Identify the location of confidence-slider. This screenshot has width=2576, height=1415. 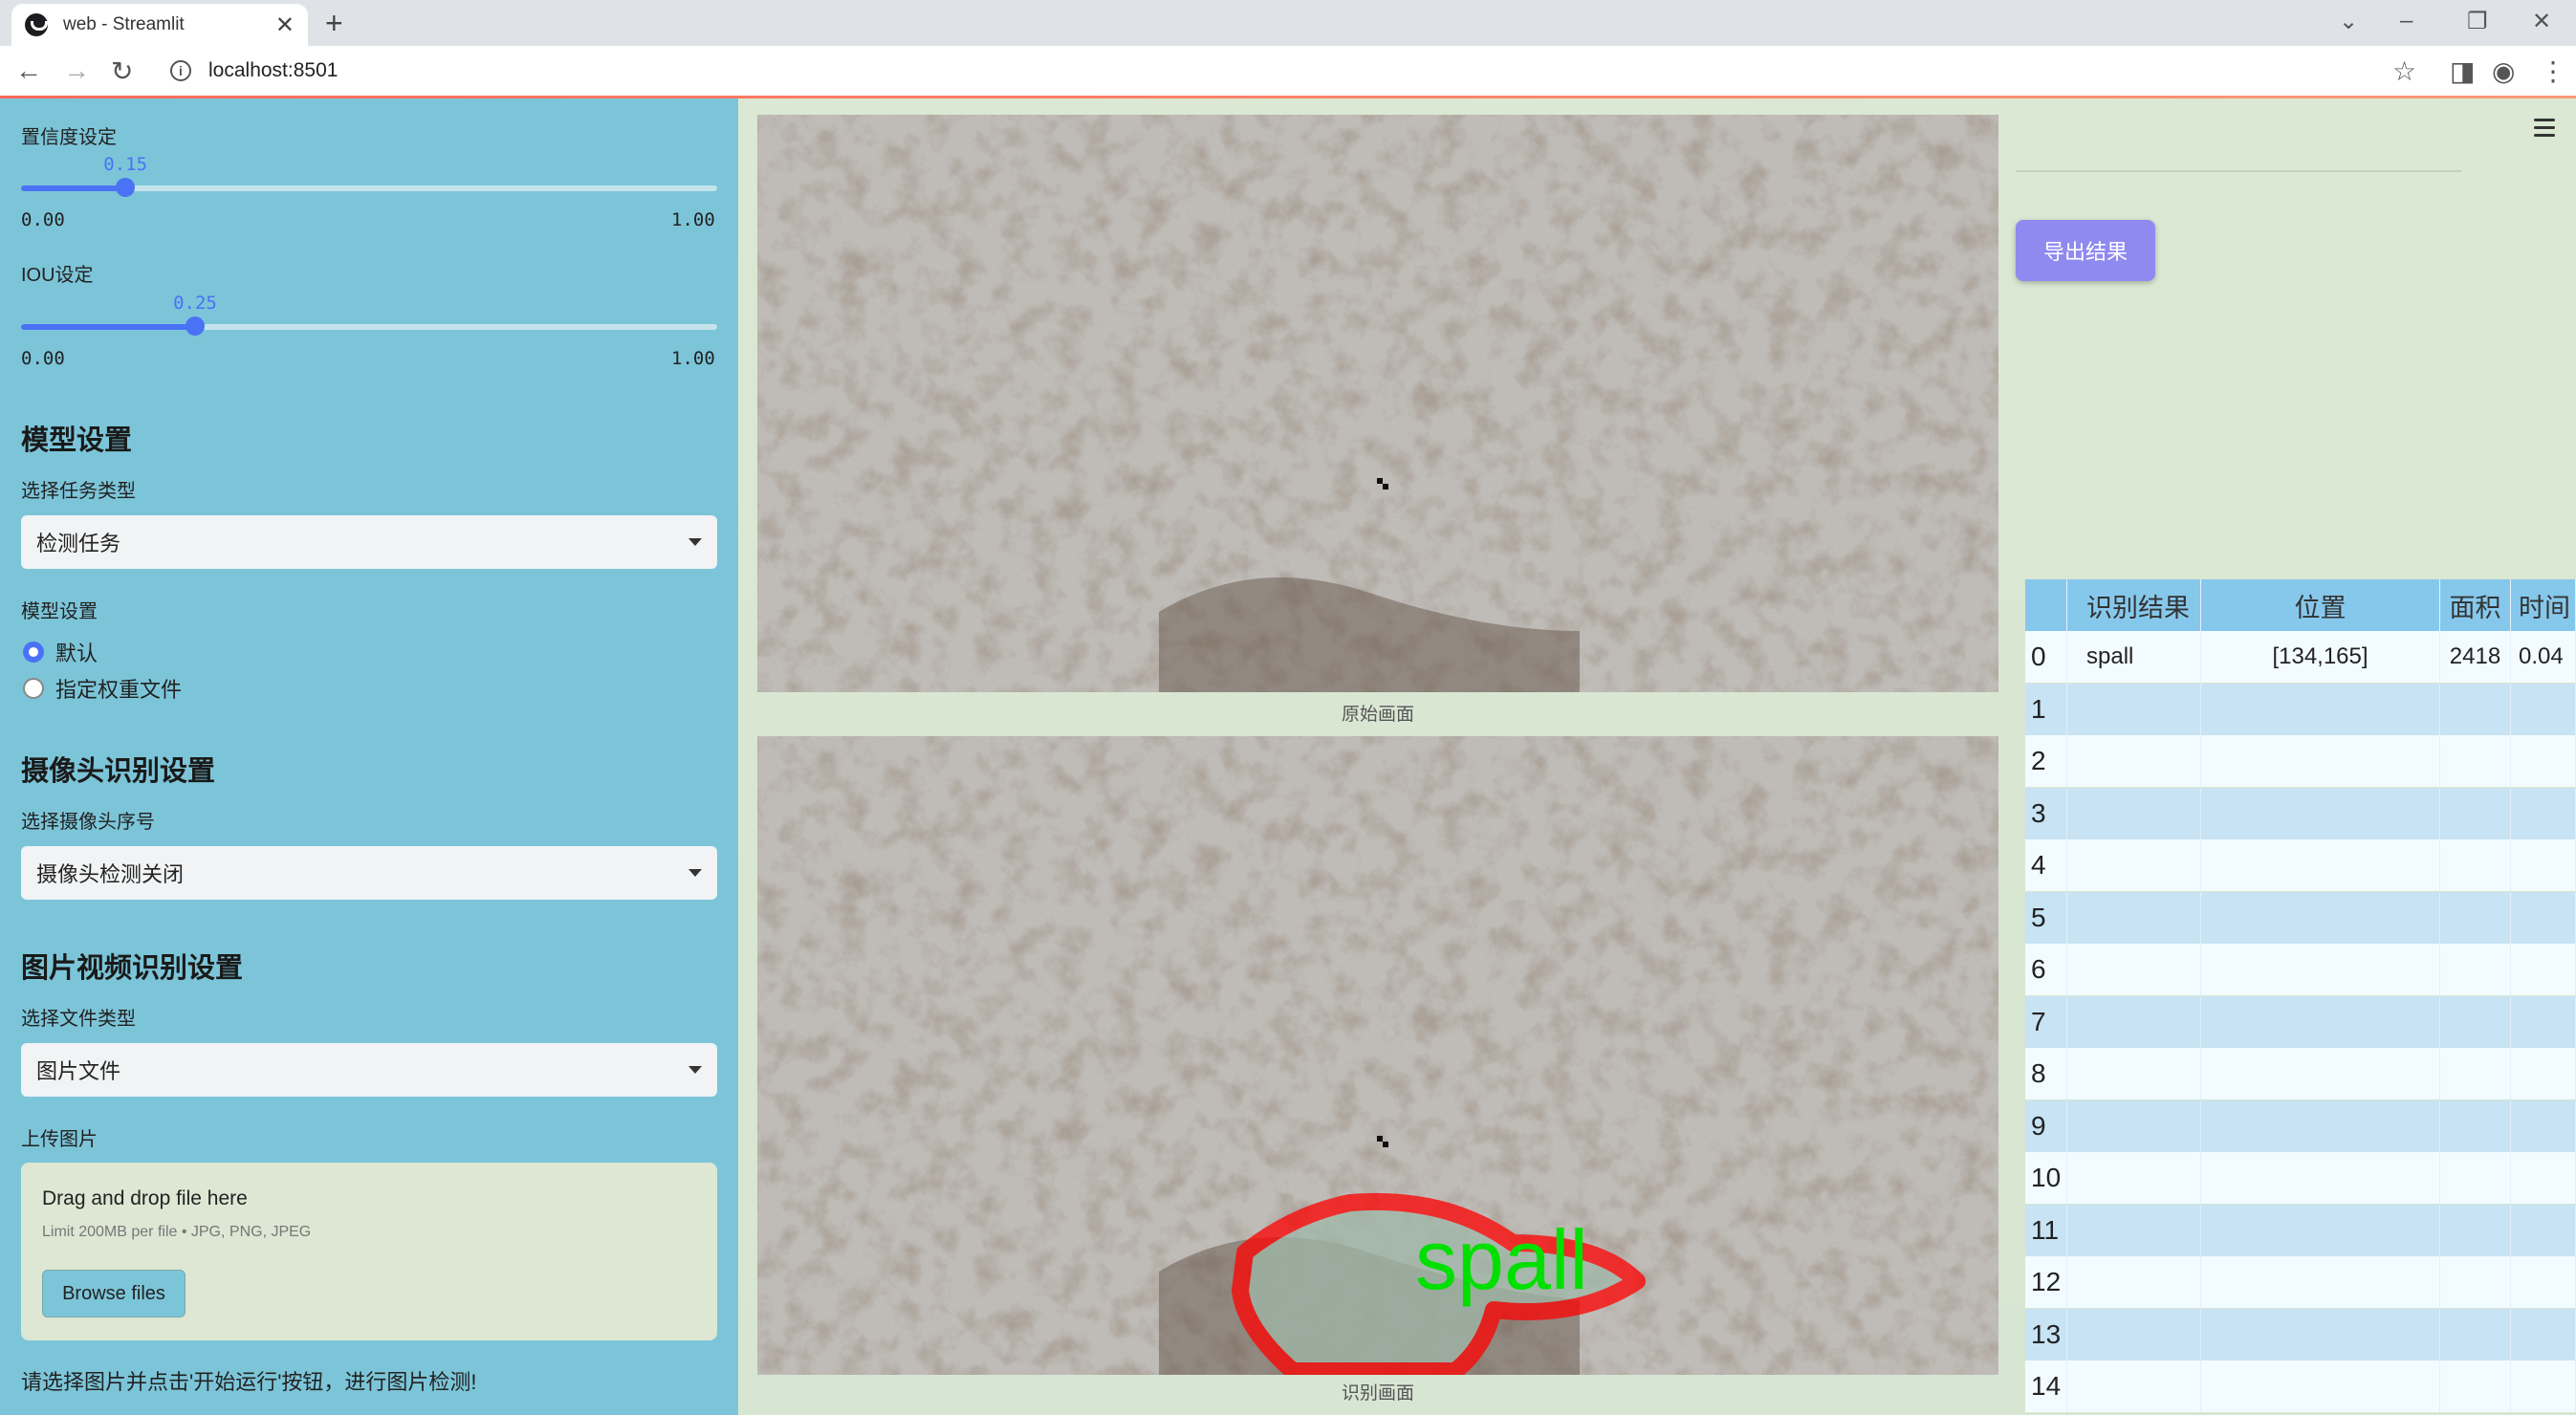
(369, 188).